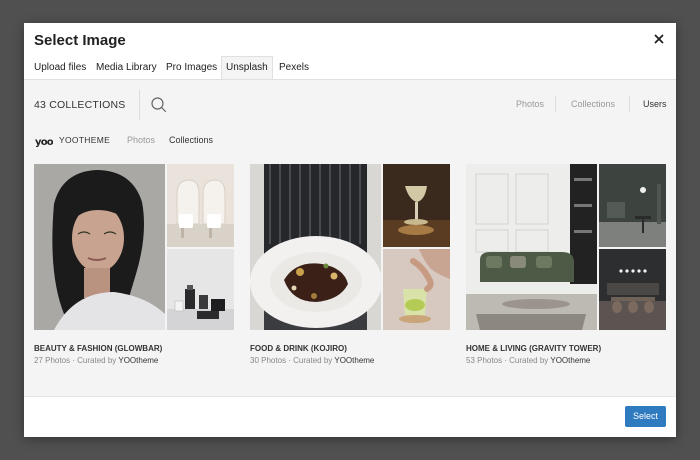  What do you see at coordinates (191, 140) in the screenshot?
I see `user-collections-link: Collections` at bounding box center [191, 140].